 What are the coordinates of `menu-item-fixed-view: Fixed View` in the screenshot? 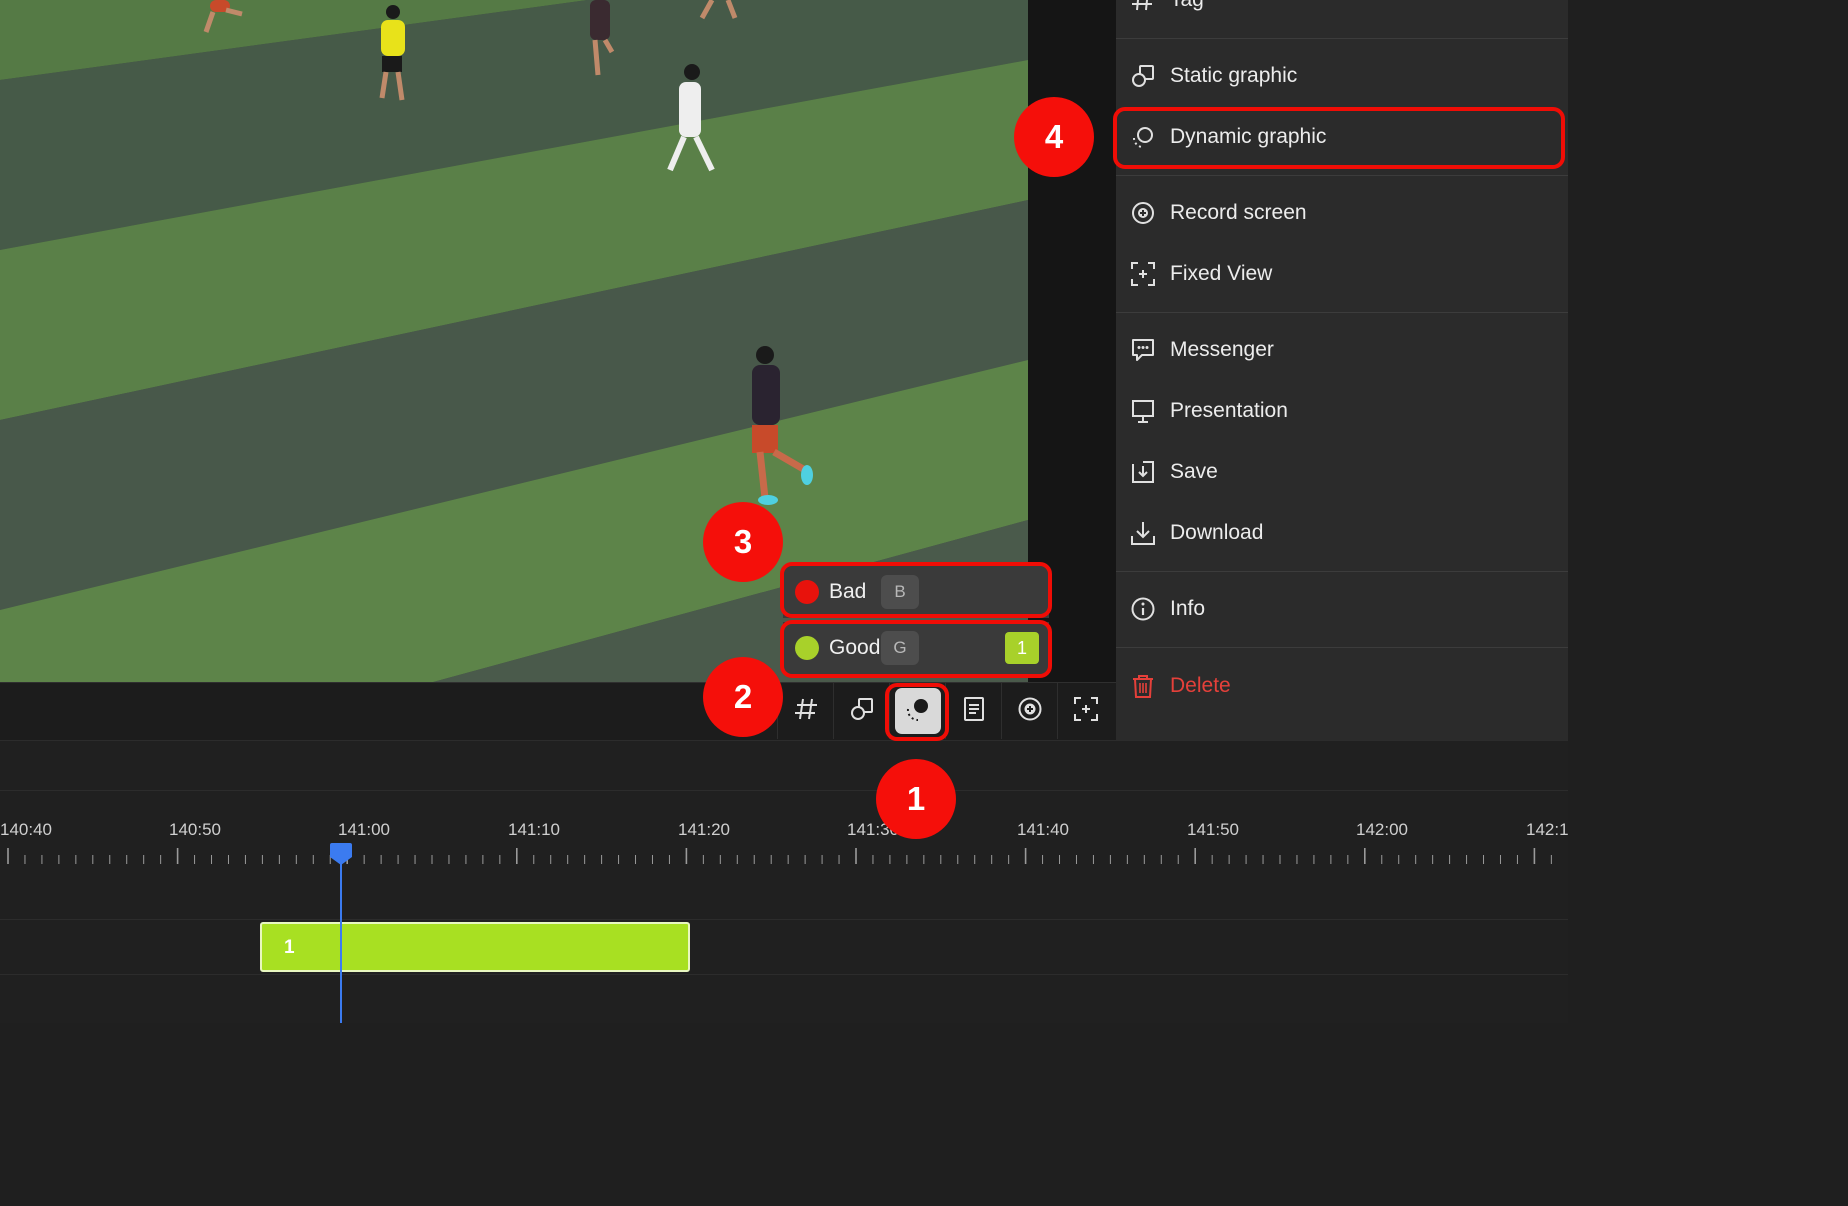 It's located at (1342, 274).